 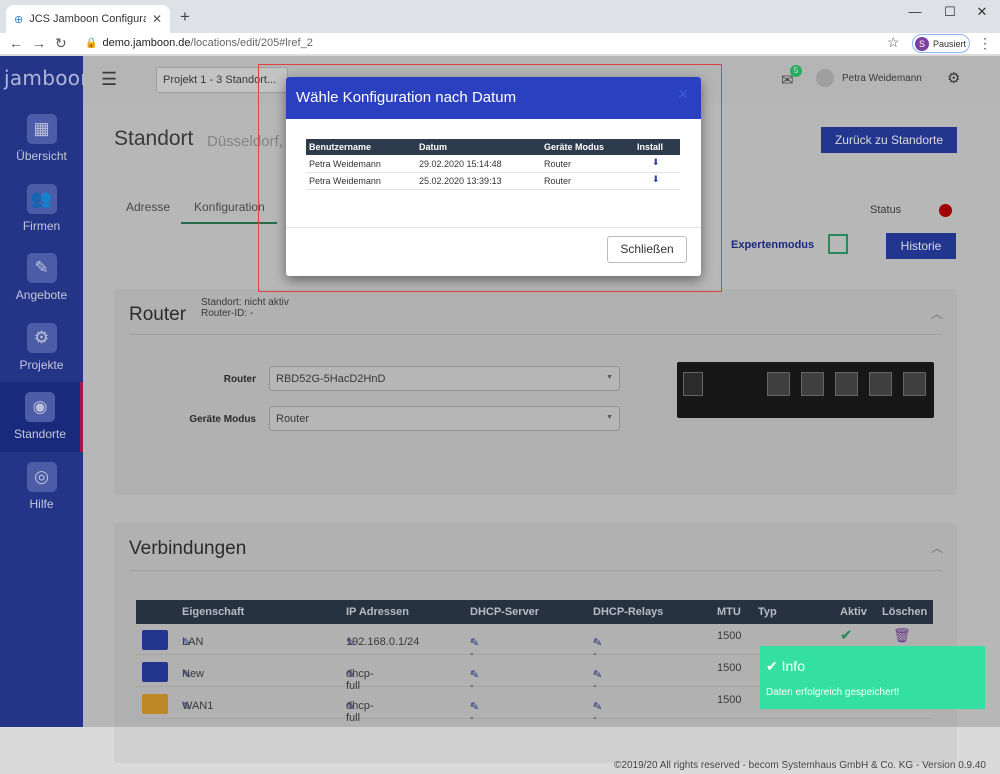 What do you see at coordinates (61, 43) in the screenshot?
I see `reload-icon: ↻` at bounding box center [61, 43].